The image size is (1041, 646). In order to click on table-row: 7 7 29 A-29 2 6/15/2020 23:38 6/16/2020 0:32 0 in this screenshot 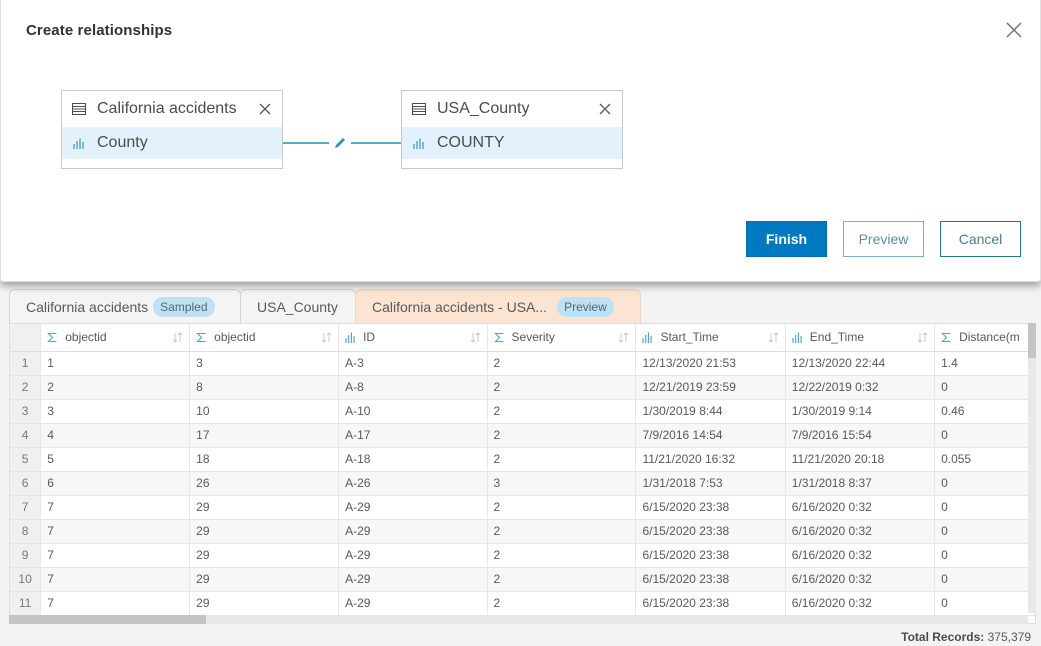, I will do `click(522, 507)`.